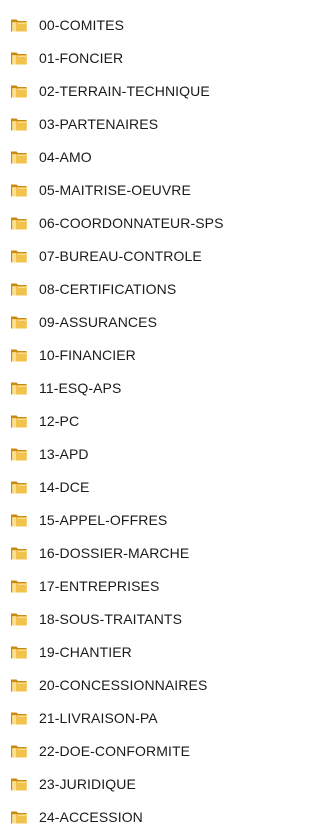 This screenshot has height=833, width=320. Describe the element at coordinates (115, 189) in the screenshot. I see `folder-name: 05-MAITRISE-OEUVRE` at that location.